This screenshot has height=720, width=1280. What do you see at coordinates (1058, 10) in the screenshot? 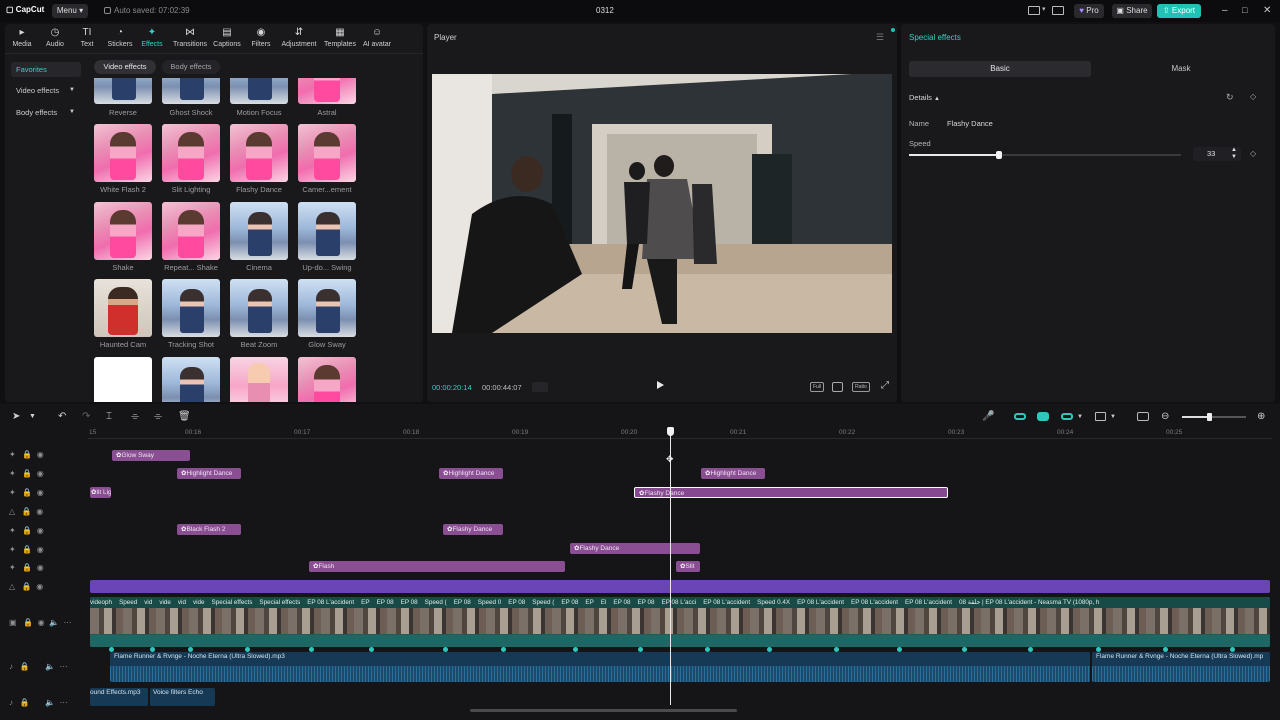
I see `shortcut-icon` at bounding box center [1058, 10].